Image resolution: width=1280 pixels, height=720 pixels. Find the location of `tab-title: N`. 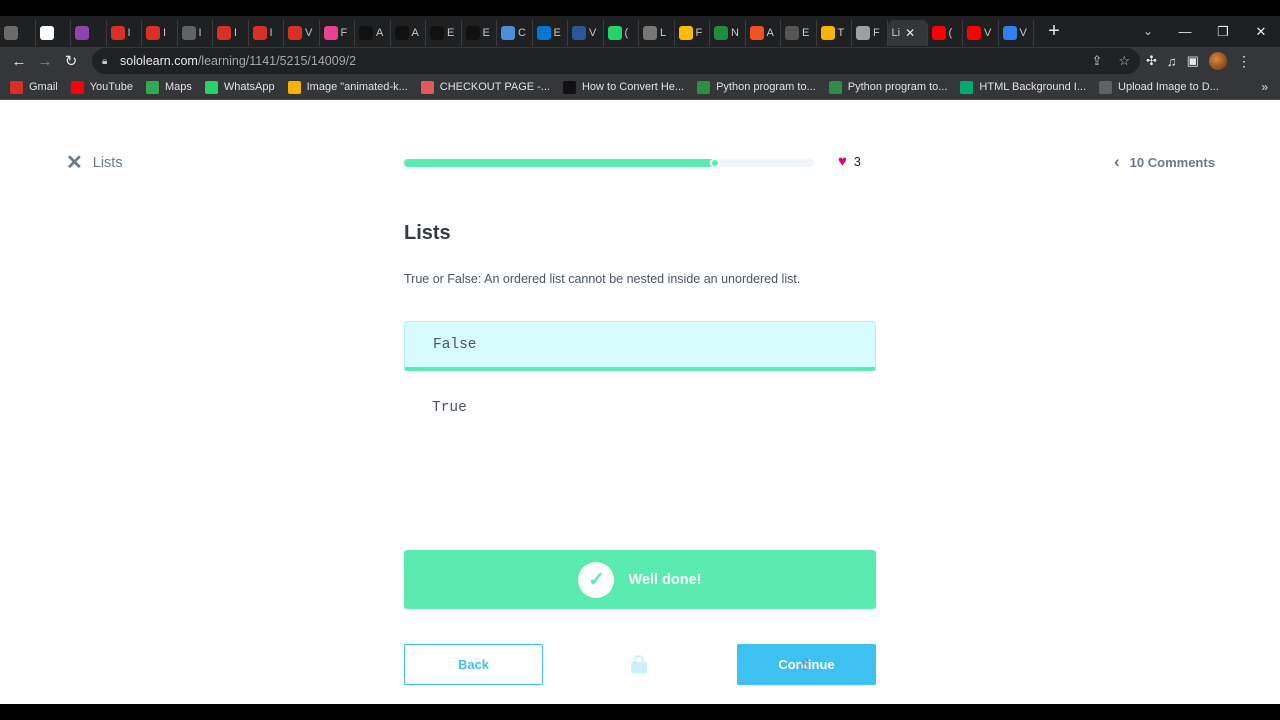

tab-title: N is located at coordinates (735, 33).